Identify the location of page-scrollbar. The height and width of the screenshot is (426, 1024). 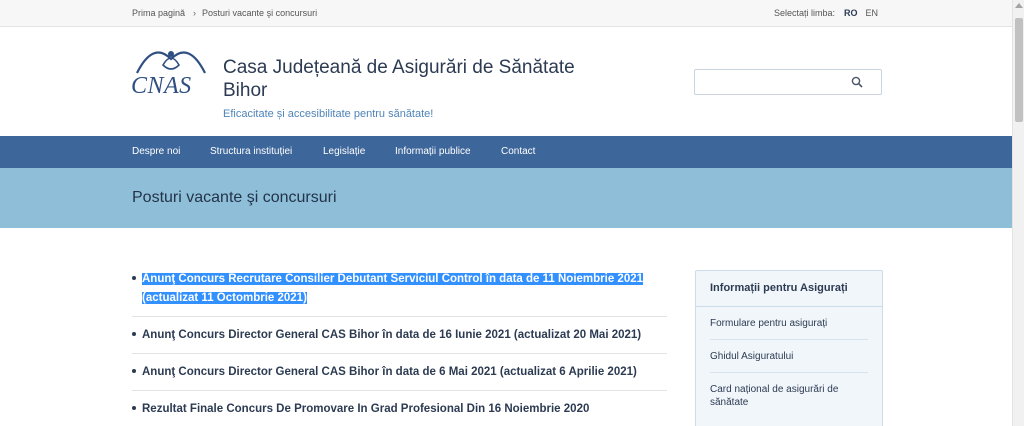
(1018, 213).